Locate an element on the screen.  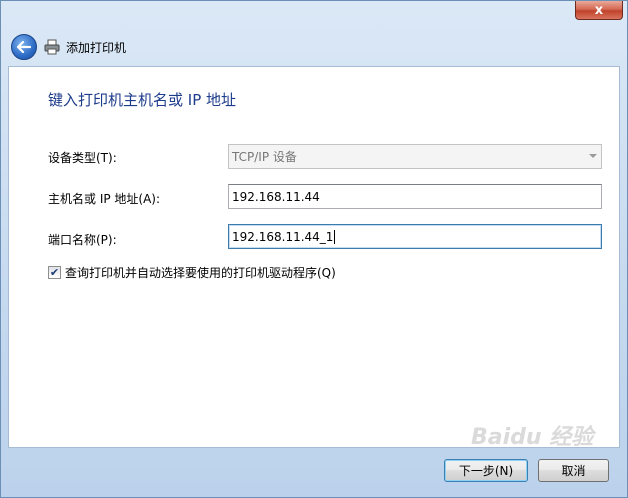
window-title: 添加打印机 is located at coordinates (96, 48).